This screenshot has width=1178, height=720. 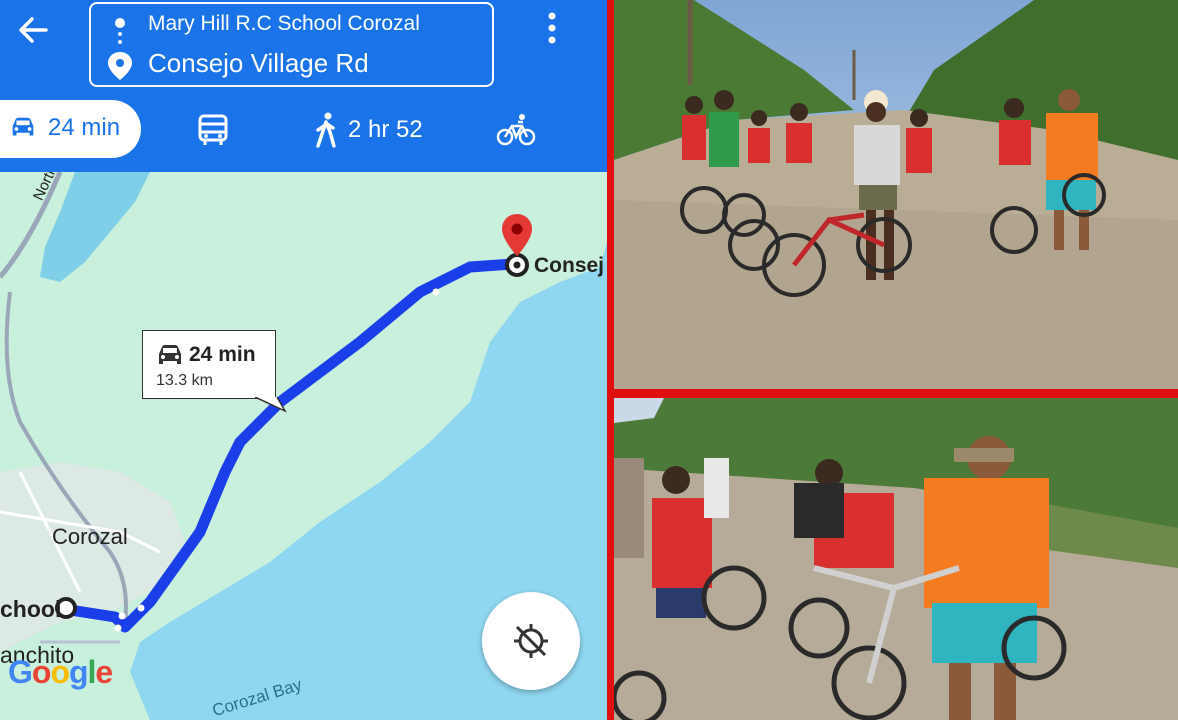 What do you see at coordinates (60, 672) in the screenshot?
I see `google-logo: Google` at bounding box center [60, 672].